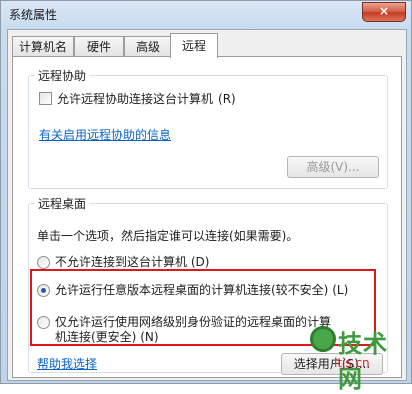  Describe the element at coordinates (43, 322) in the screenshot. I see `radio-nla-only` at that location.